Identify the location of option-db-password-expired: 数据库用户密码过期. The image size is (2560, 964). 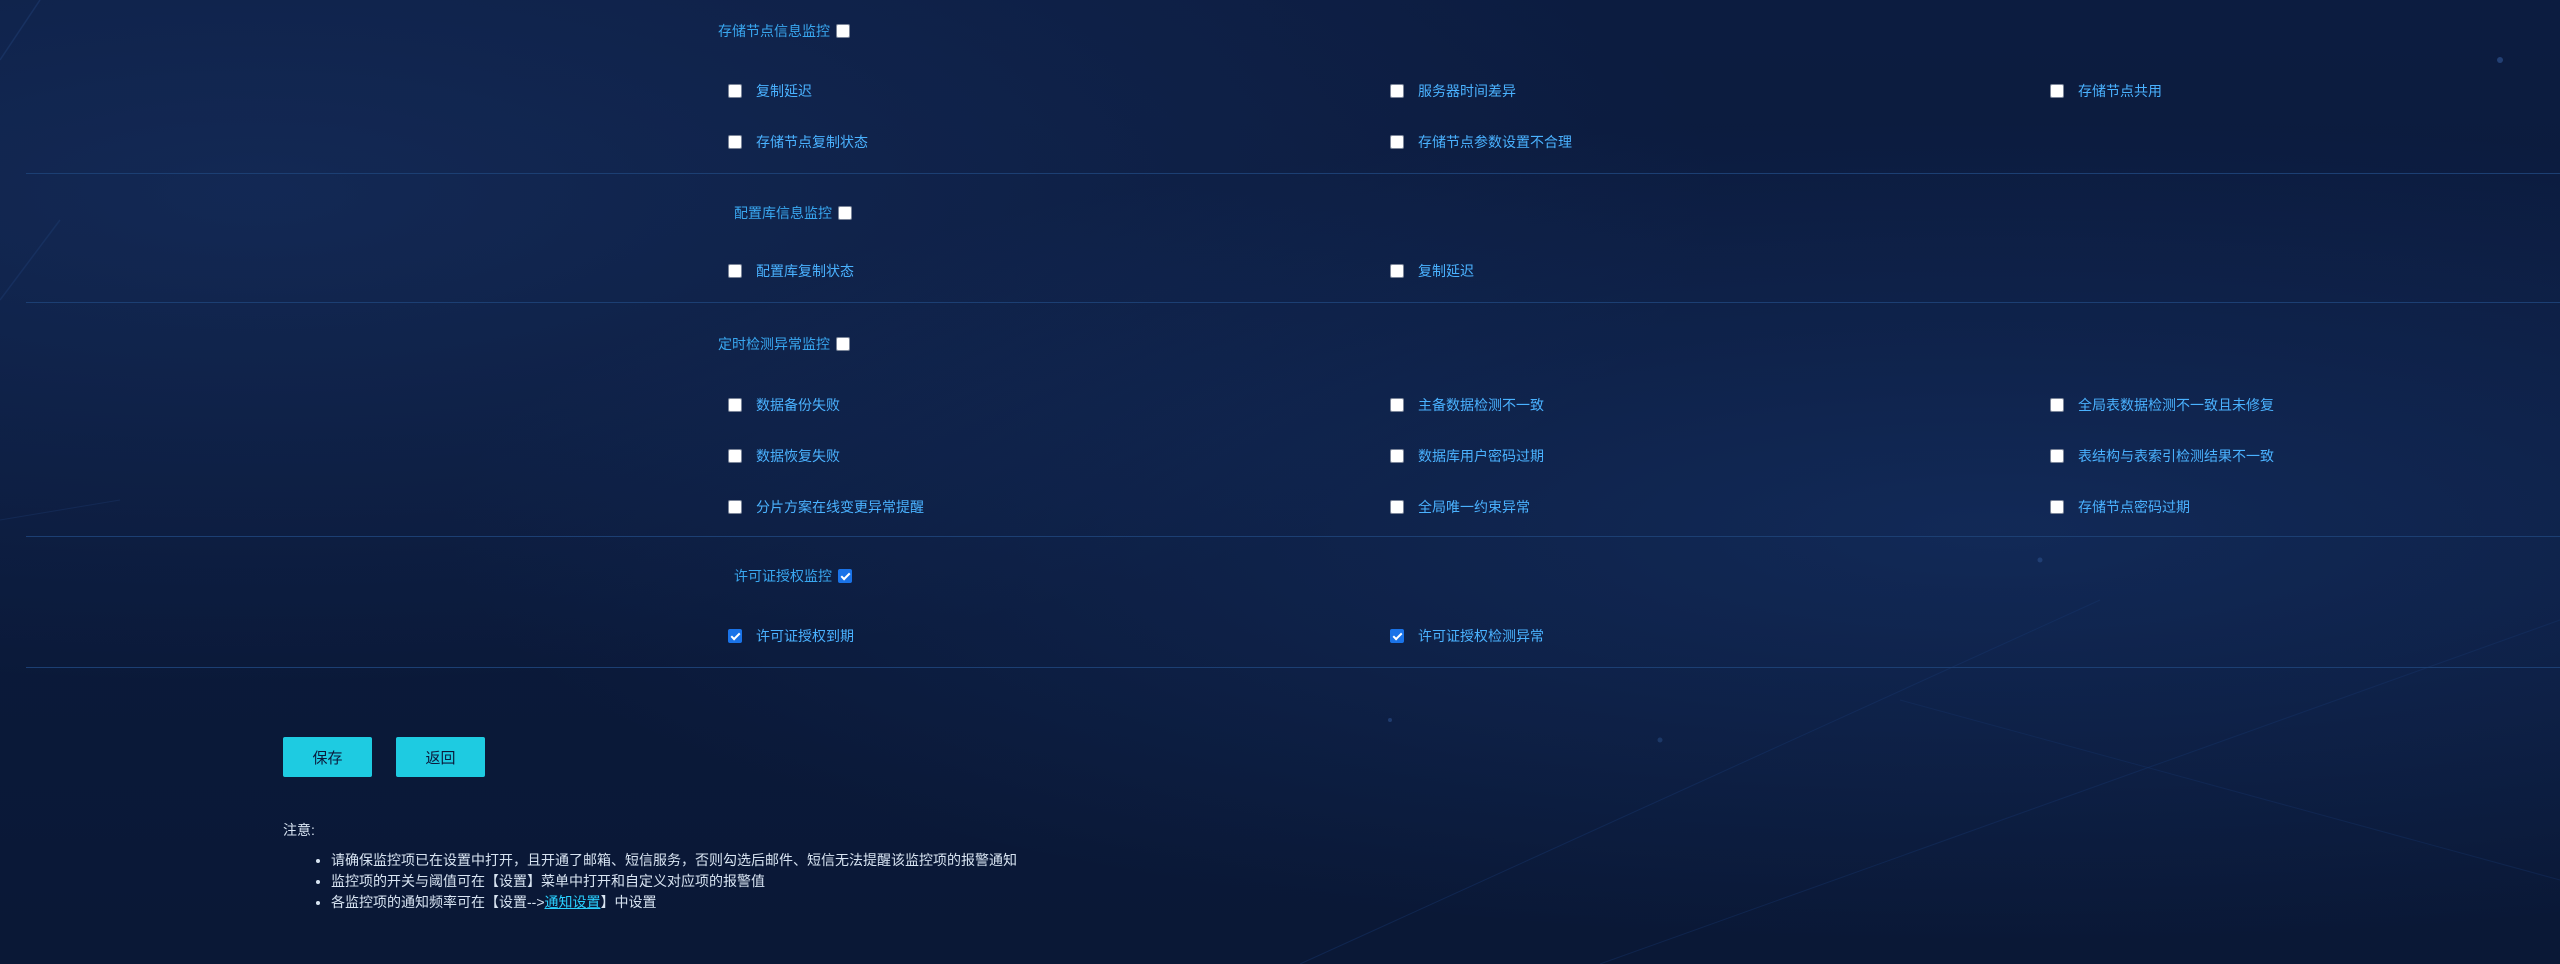
(1467, 456).